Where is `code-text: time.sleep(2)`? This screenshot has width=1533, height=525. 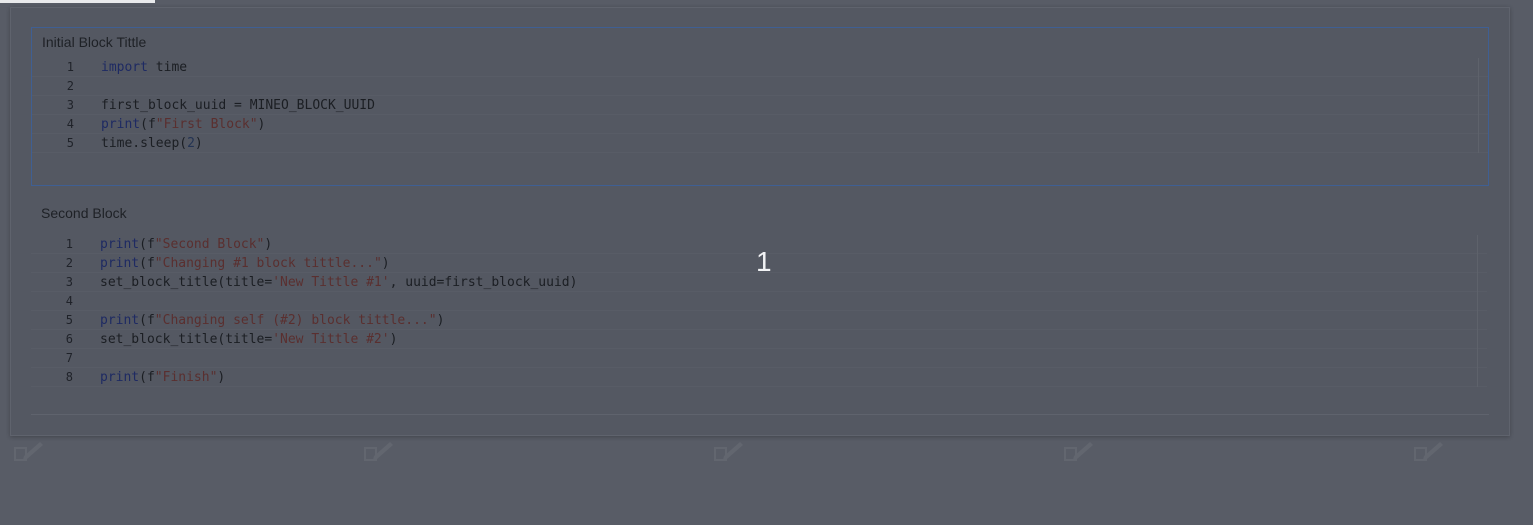
code-text: time.sleep(2) is located at coordinates (152, 143).